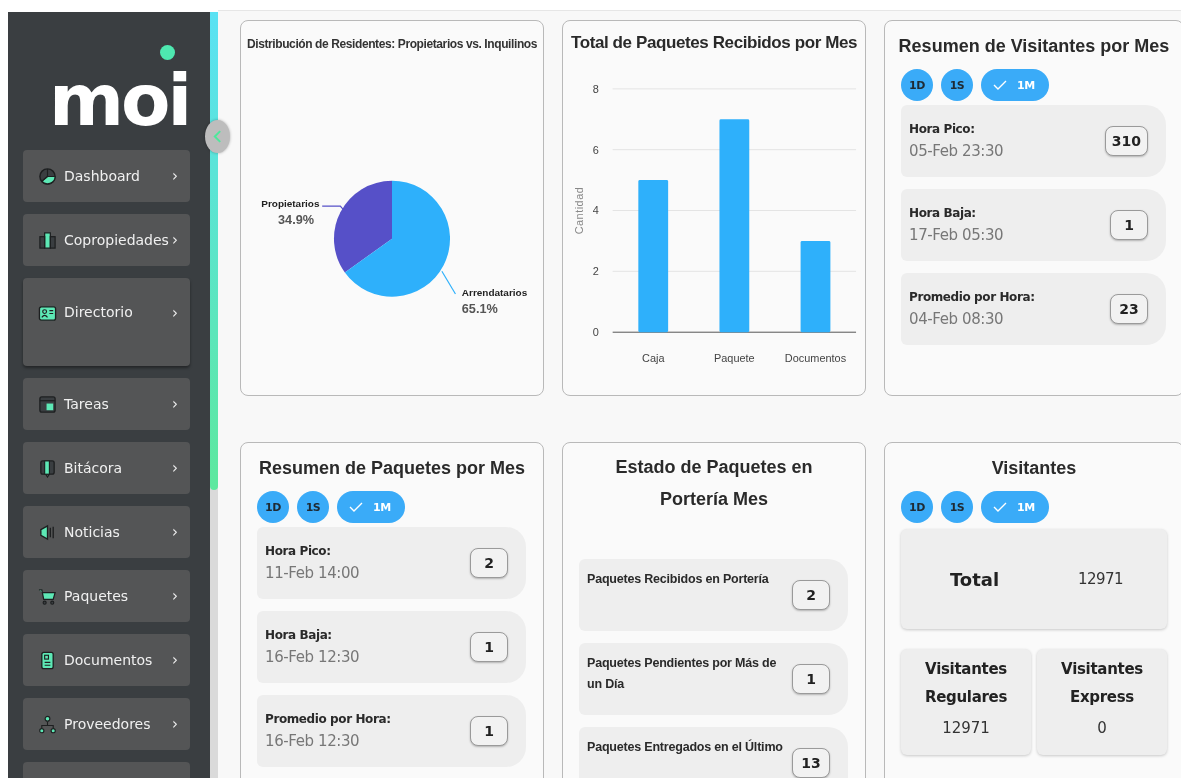 The height and width of the screenshot is (778, 1181). Describe the element at coordinates (966, 683) in the screenshot. I see `count-label: Visitantes Regulares` at that location.